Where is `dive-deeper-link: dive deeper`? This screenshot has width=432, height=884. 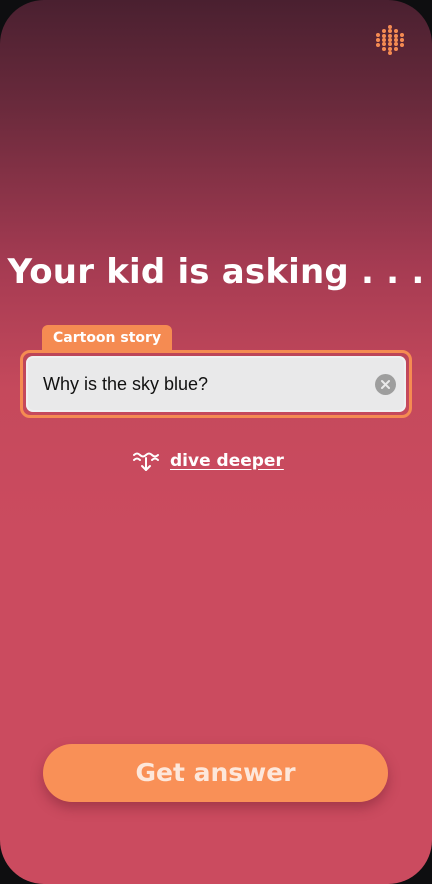 dive-deeper-link: dive deeper is located at coordinates (208, 461).